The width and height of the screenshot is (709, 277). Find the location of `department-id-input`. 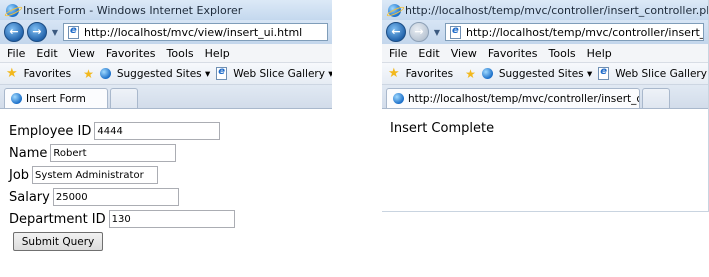

department-id-input is located at coordinates (171, 219).